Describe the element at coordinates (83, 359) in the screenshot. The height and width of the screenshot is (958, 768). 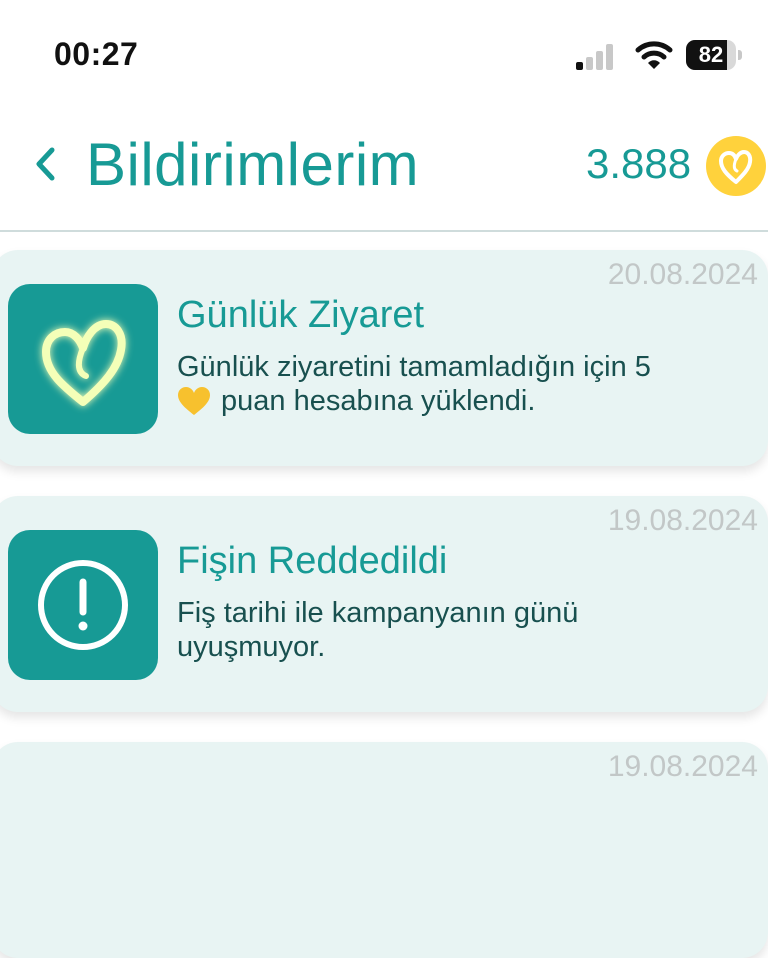
I see `glowing-heart-icon` at that location.